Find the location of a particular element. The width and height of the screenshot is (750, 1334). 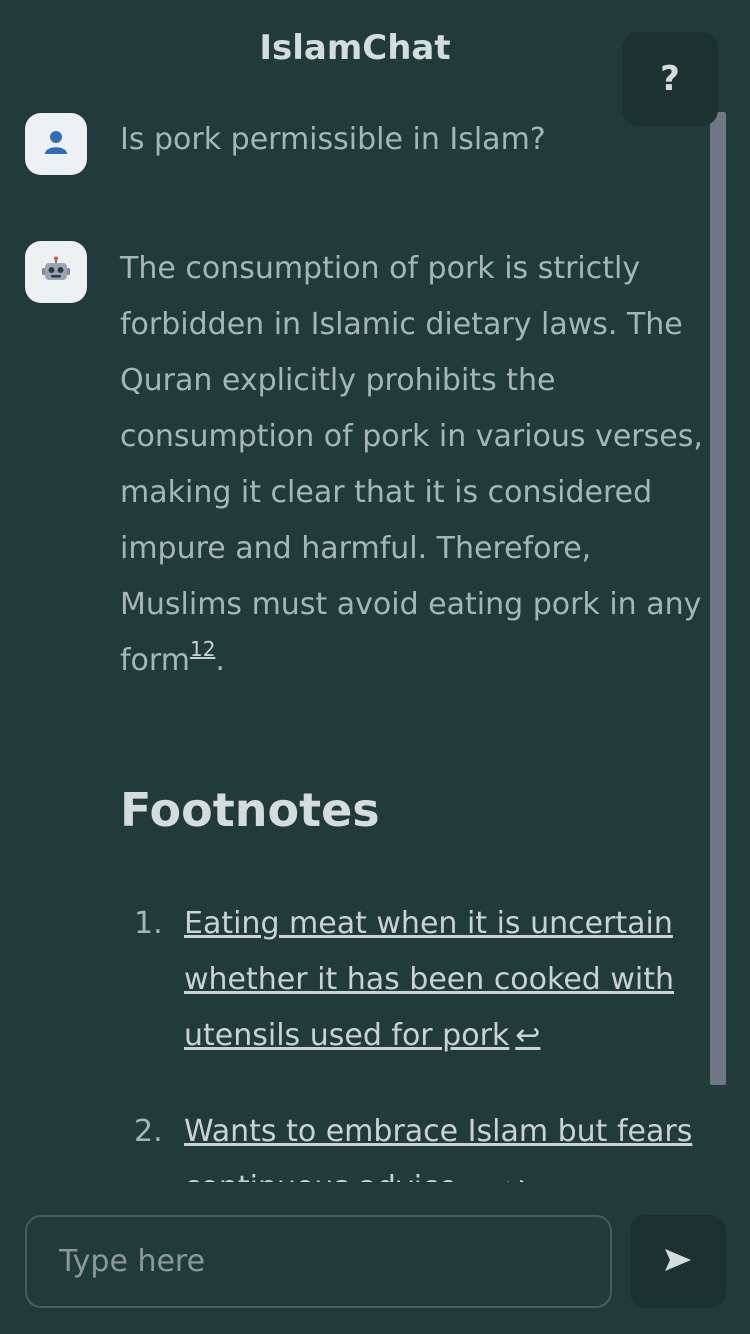

send-button is located at coordinates (678, 1261).